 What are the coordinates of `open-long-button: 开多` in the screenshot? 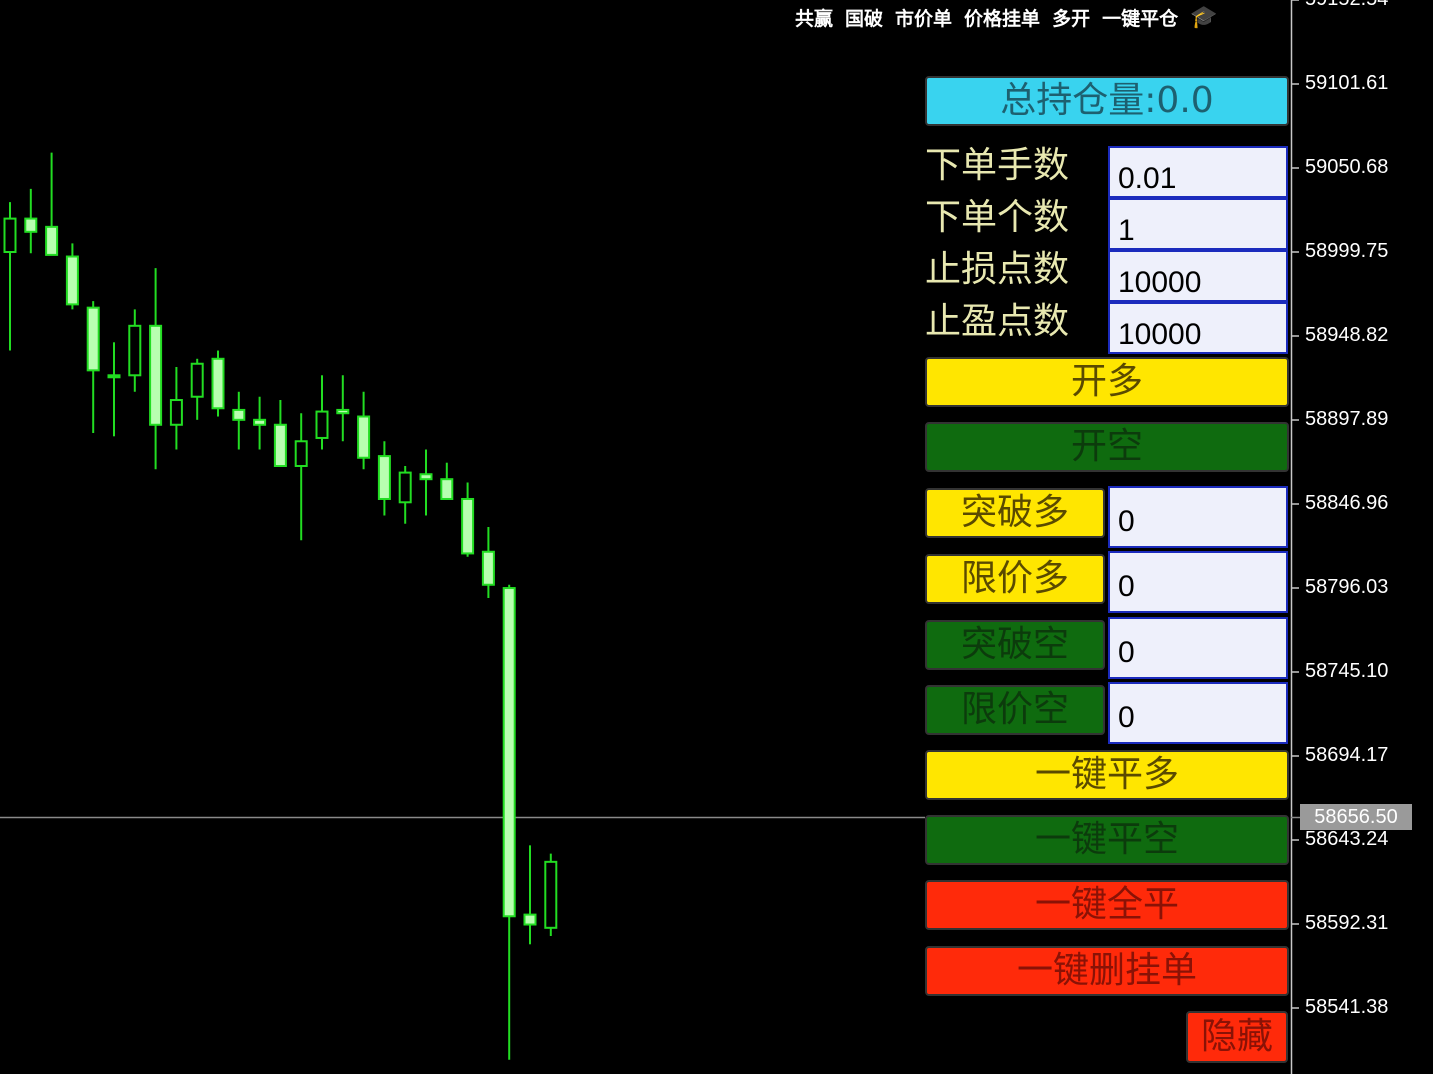 It's located at (1107, 382).